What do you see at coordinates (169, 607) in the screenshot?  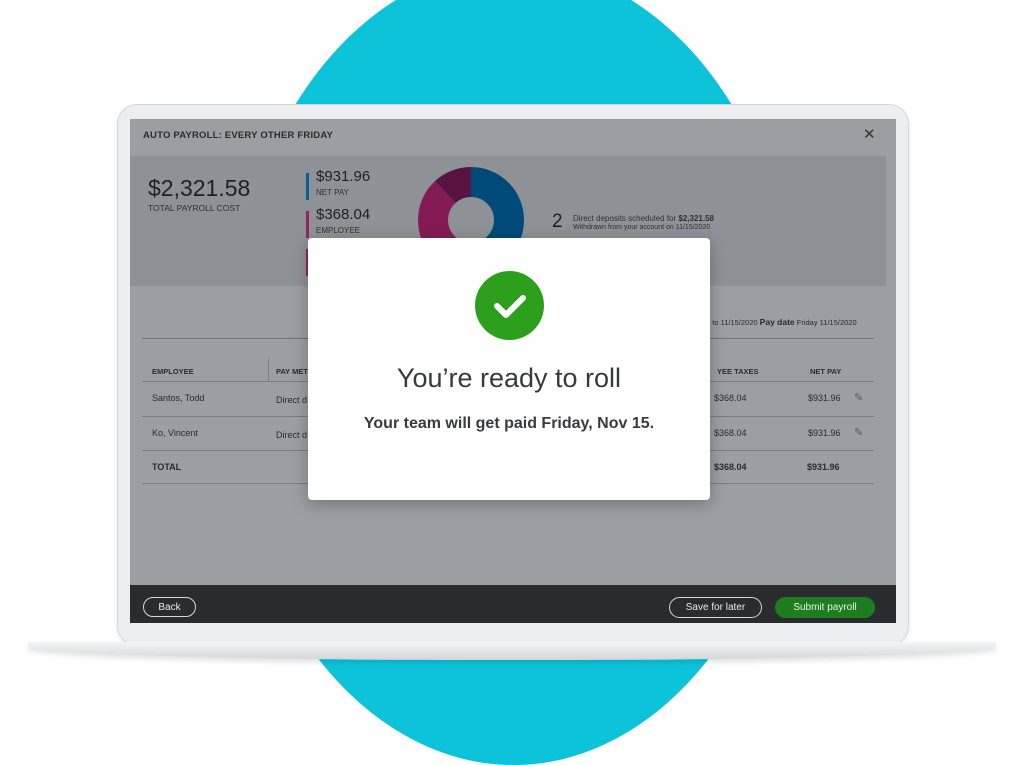 I see `back-button: Back` at bounding box center [169, 607].